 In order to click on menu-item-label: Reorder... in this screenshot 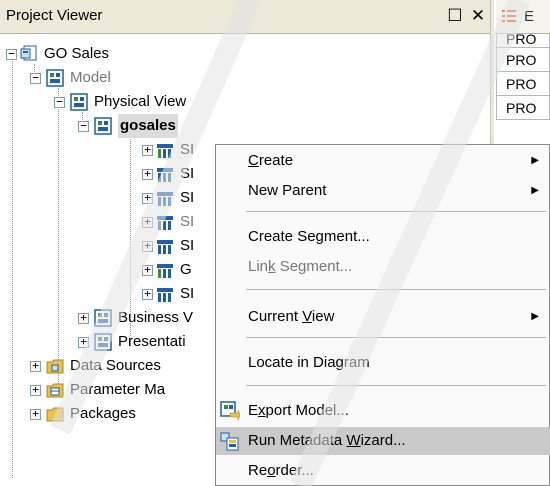, I will do `click(281, 471)`.